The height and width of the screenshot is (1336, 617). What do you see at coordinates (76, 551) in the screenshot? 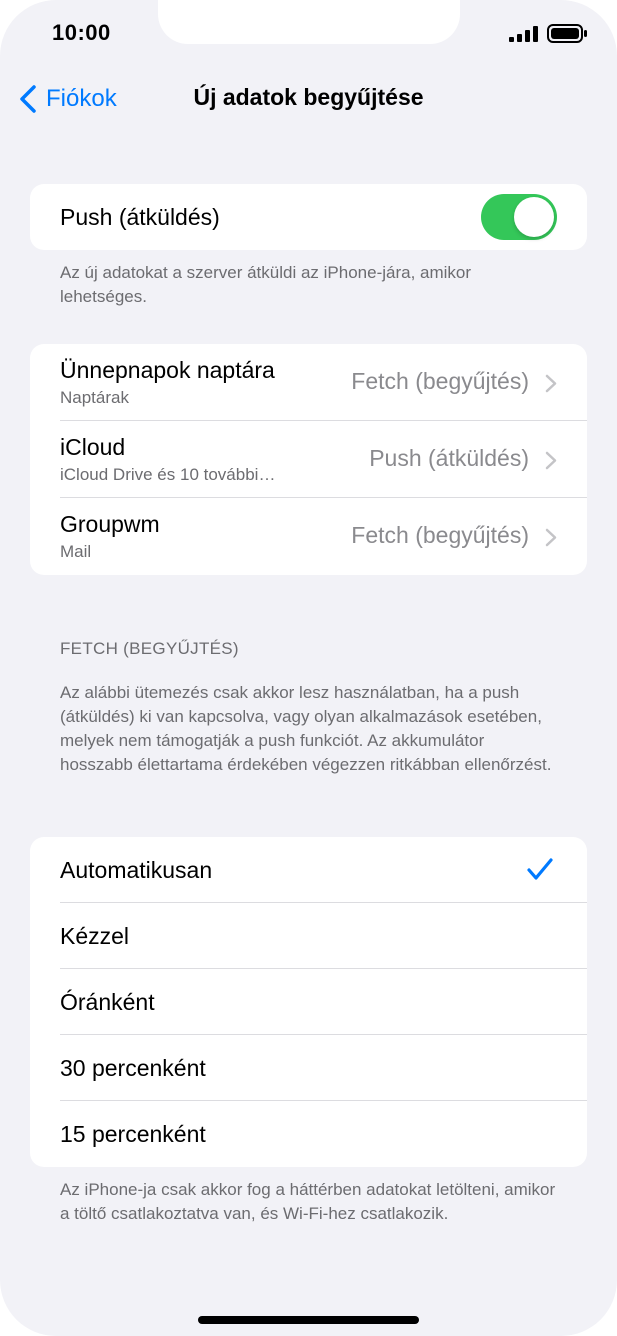
I see `account-detail: Mail` at bounding box center [76, 551].